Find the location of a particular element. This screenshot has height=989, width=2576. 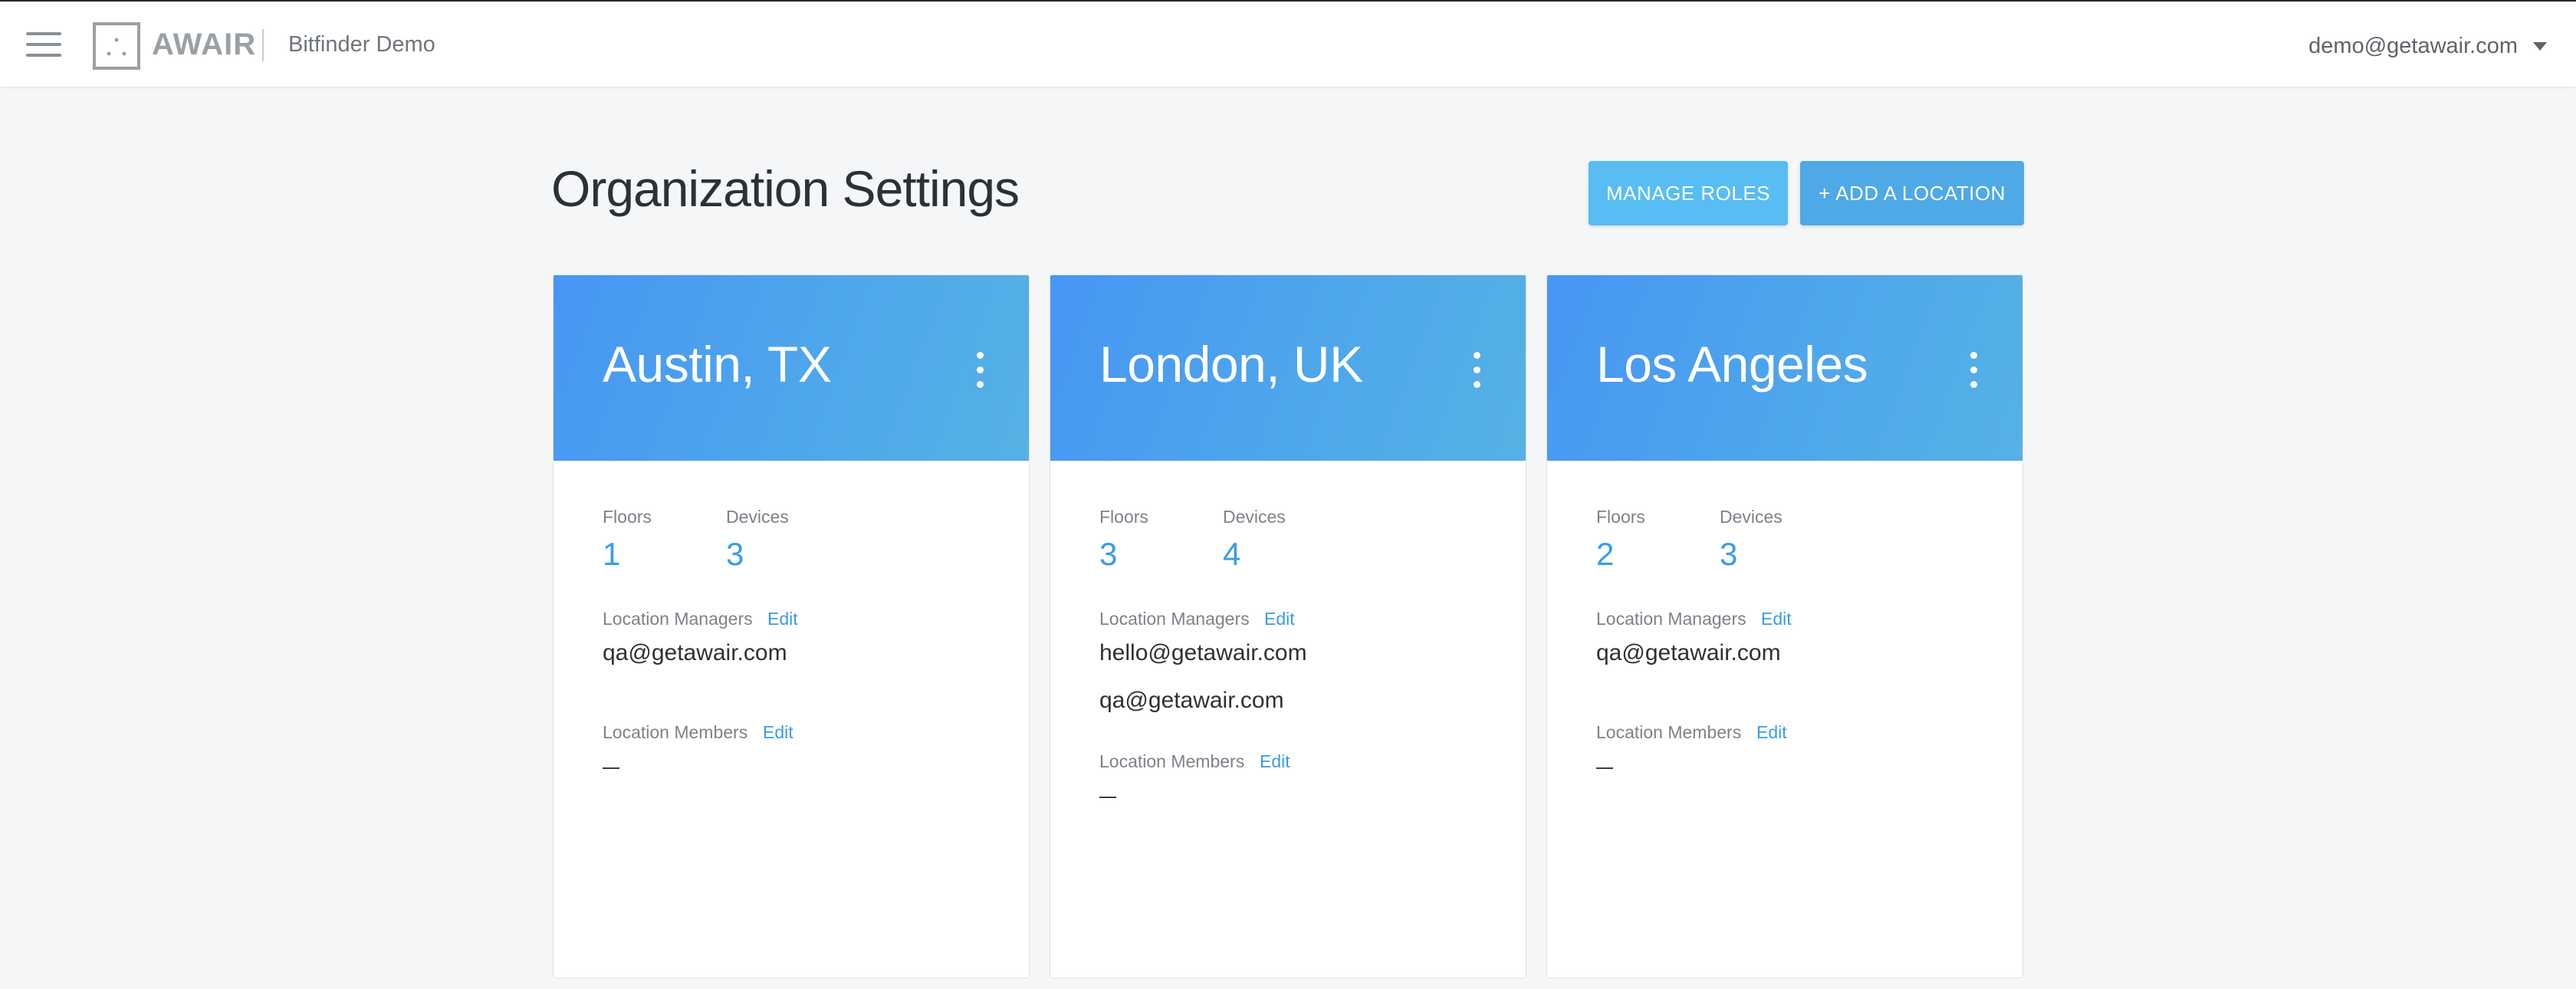

logo-text: AWAIR is located at coordinates (205, 44).